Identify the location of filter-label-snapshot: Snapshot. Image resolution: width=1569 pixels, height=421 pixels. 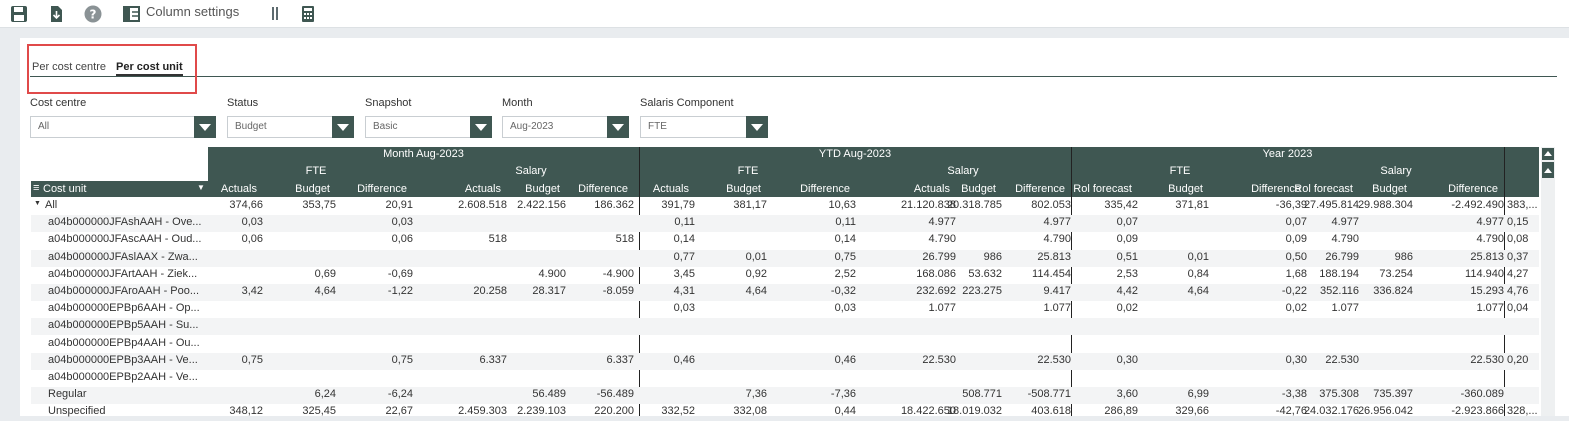
(388, 103).